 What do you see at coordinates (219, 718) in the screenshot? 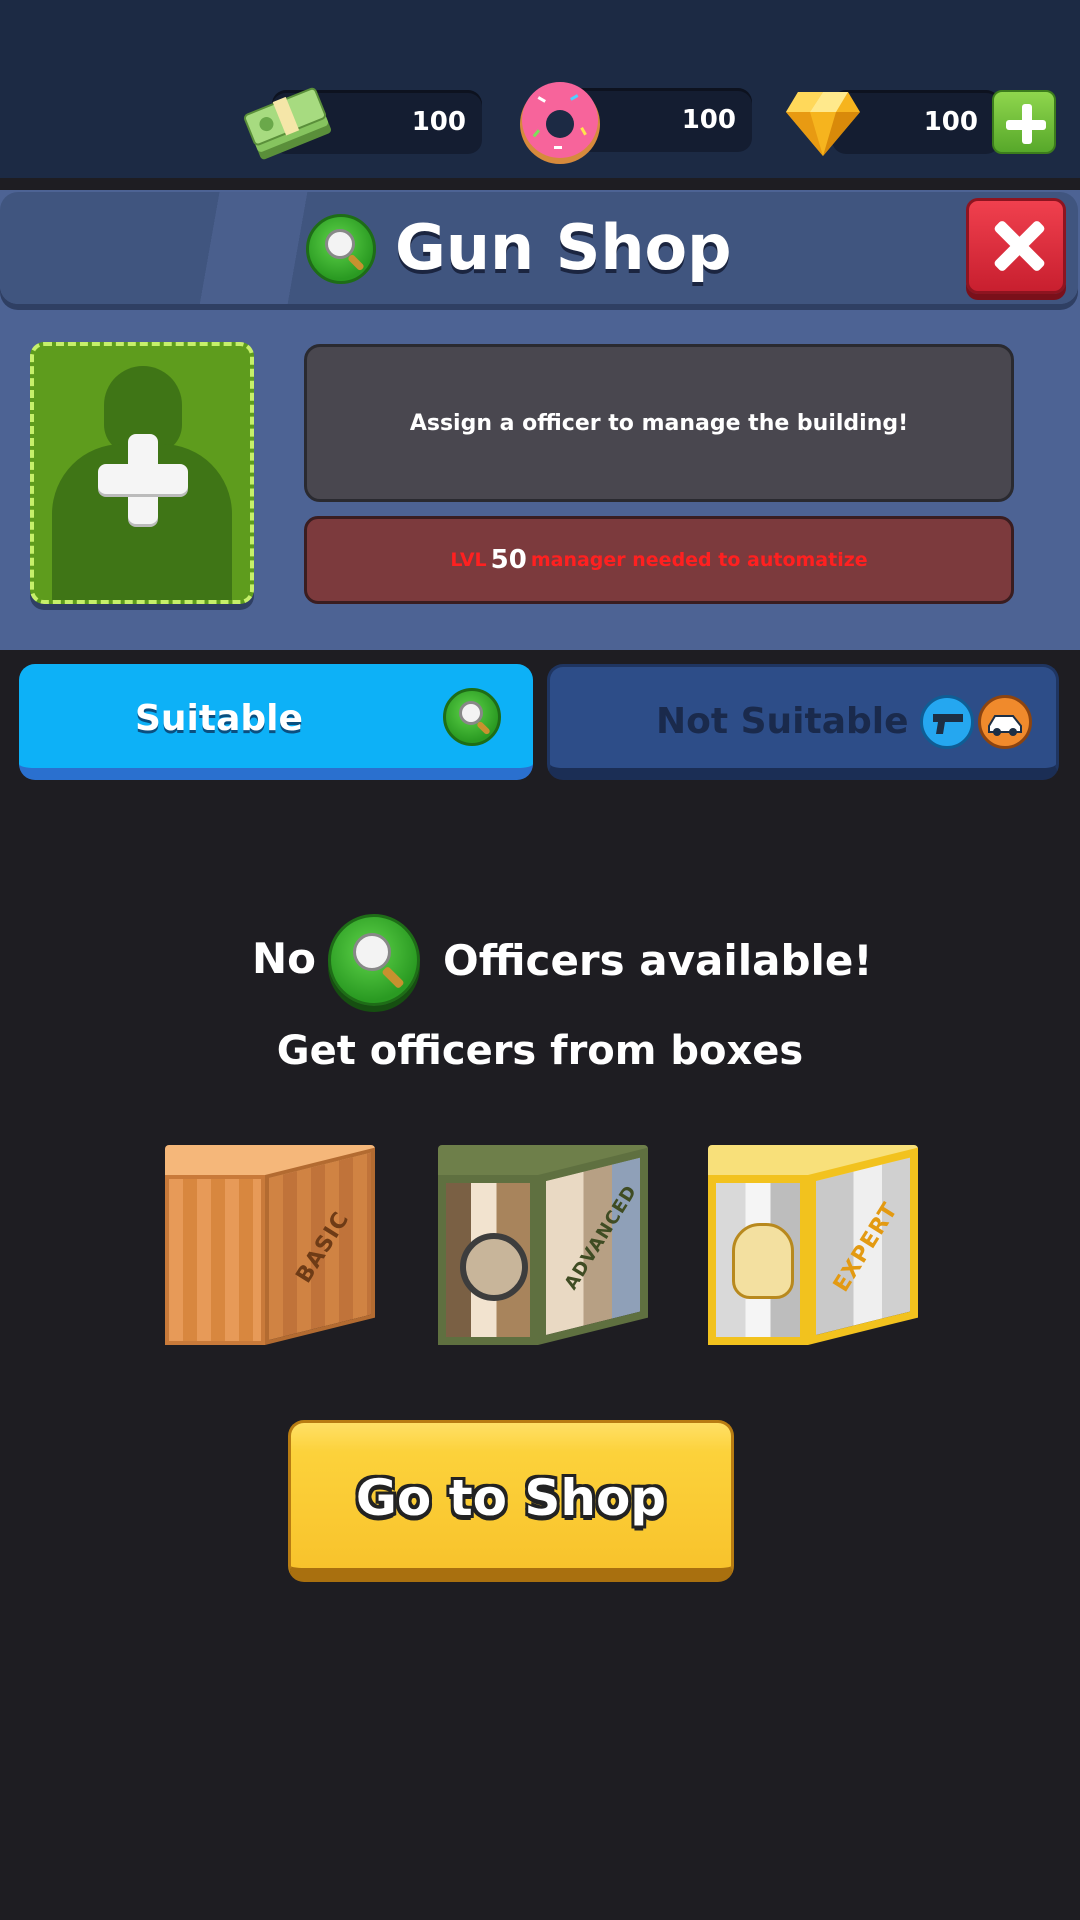
I see `tab-suitable-label: Suitable` at bounding box center [219, 718].